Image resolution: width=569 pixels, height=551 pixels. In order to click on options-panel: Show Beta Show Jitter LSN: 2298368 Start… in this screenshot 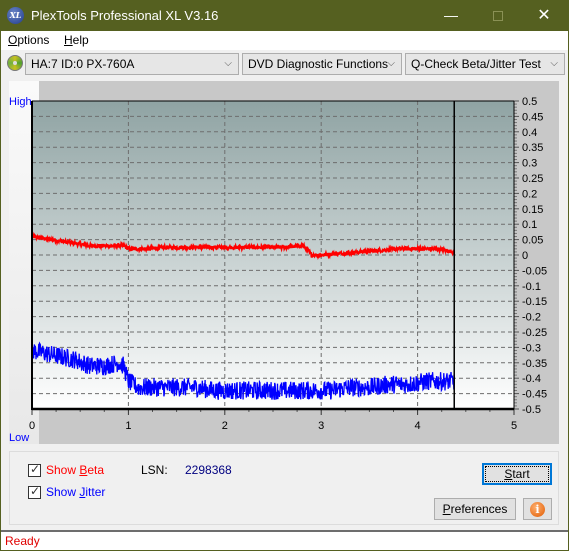, I will do `click(284, 488)`.